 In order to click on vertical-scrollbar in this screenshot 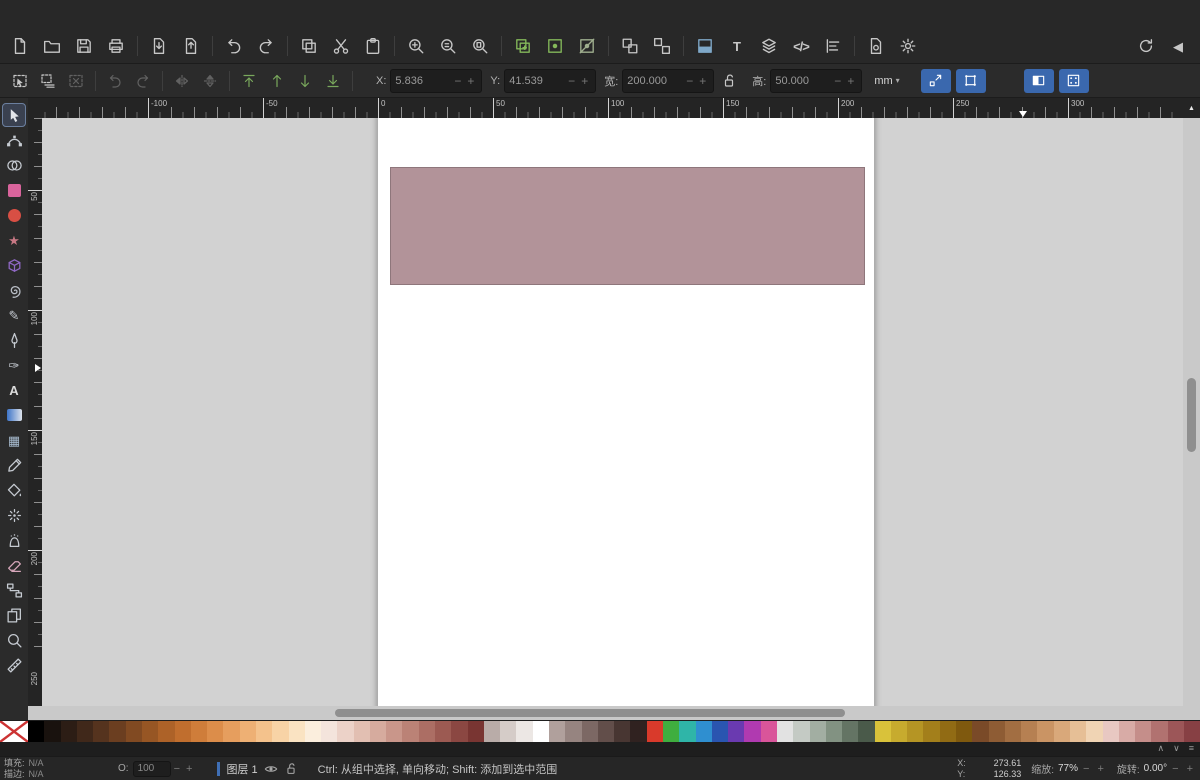, I will do `click(1191, 412)`.